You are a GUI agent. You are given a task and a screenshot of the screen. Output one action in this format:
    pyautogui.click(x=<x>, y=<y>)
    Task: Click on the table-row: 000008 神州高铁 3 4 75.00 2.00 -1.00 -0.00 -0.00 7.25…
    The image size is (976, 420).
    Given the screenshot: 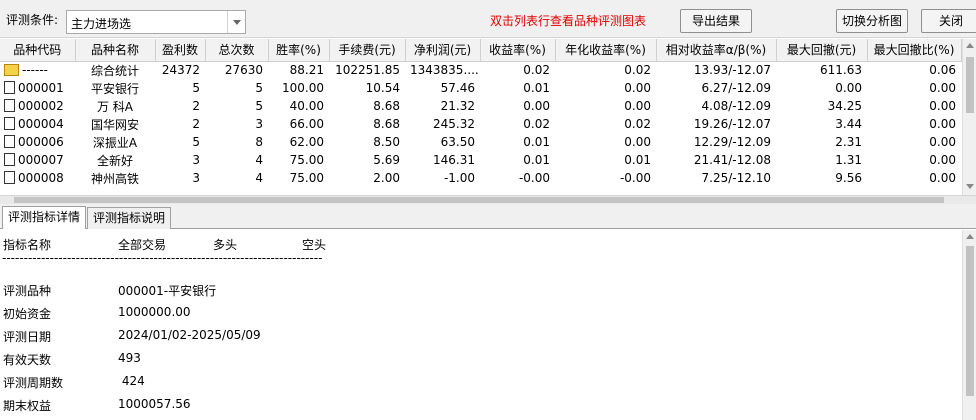 What is the action you would take?
    pyautogui.click(x=480, y=178)
    